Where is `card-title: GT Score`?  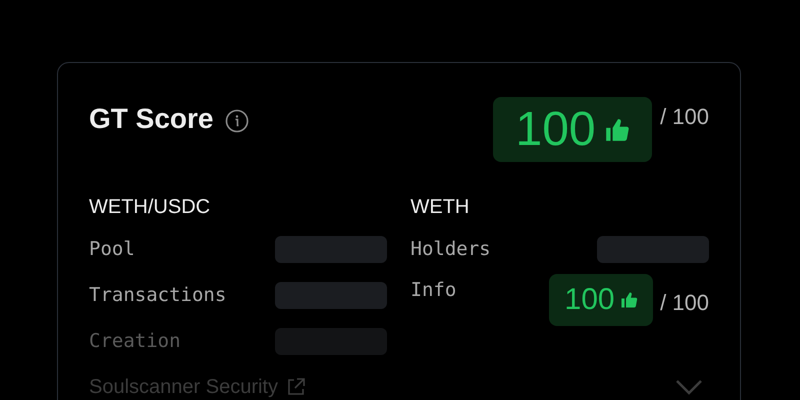
card-title: GT Score is located at coordinates (151, 119).